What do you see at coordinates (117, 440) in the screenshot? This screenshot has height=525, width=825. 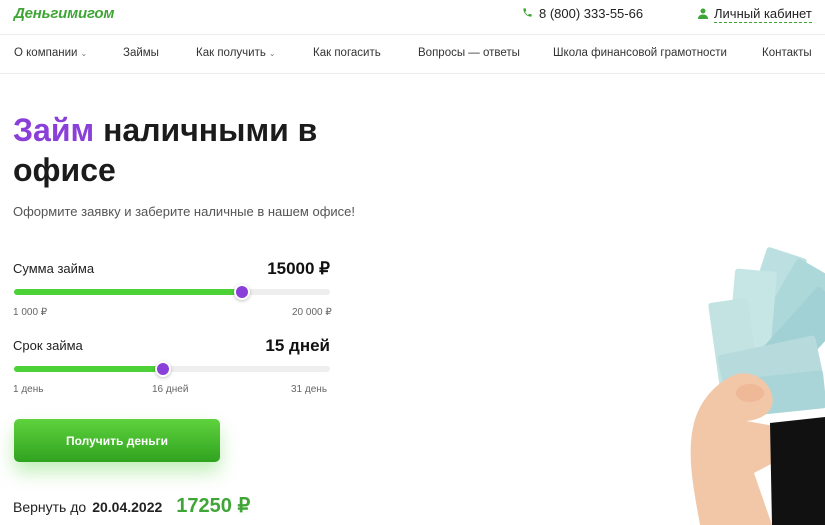 I see `get-money-button: Получить деньги` at bounding box center [117, 440].